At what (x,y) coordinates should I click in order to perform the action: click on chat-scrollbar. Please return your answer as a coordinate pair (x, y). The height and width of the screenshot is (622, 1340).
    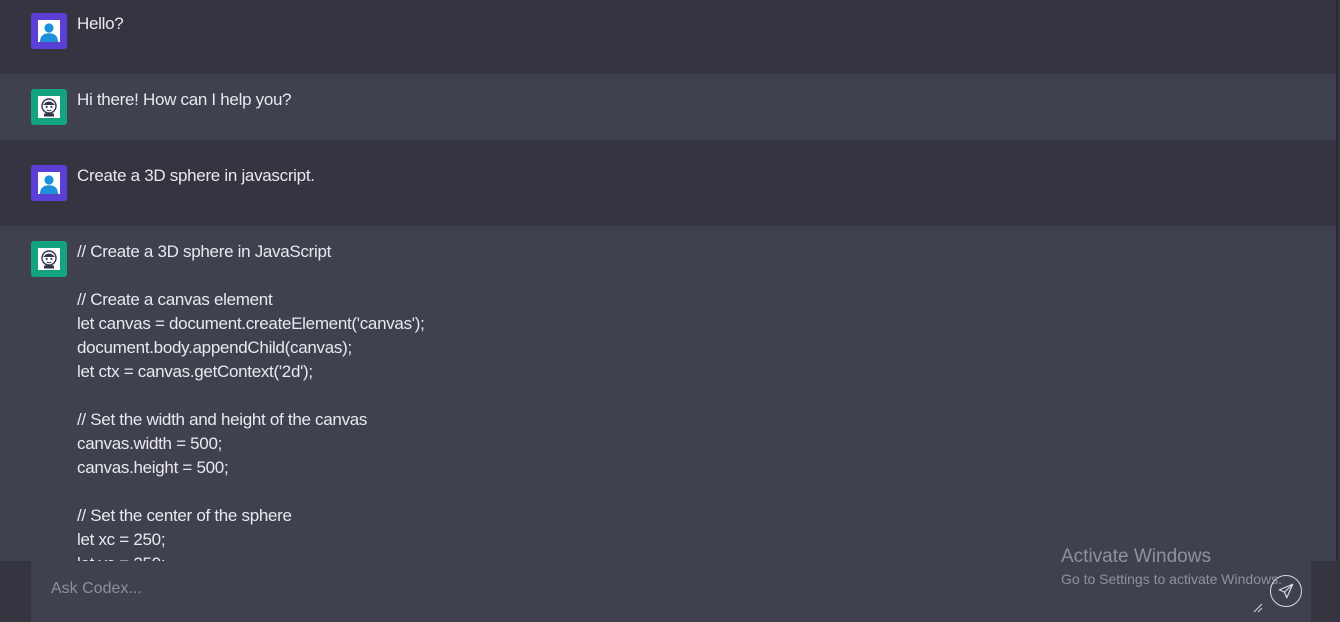
    Looking at the image, I should click on (1337, 280).